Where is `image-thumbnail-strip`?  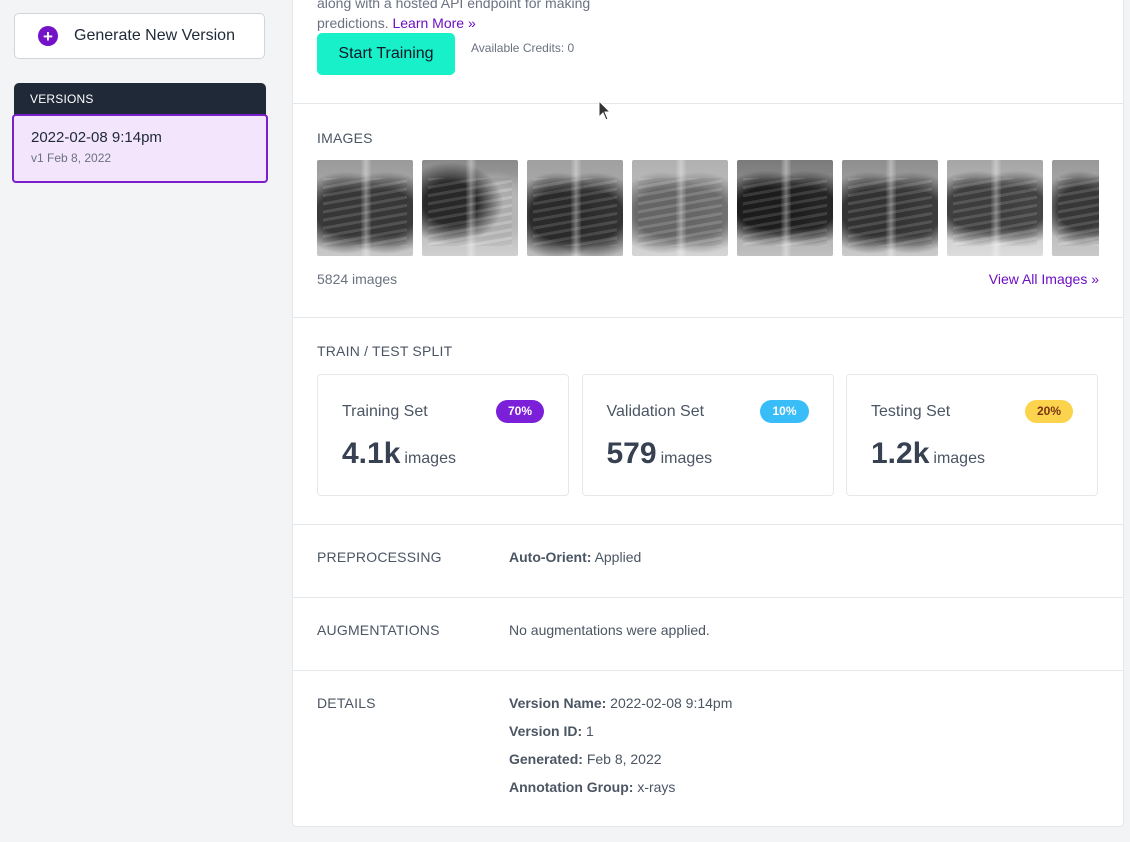 image-thumbnail-strip is located at coordinates (708, 208).